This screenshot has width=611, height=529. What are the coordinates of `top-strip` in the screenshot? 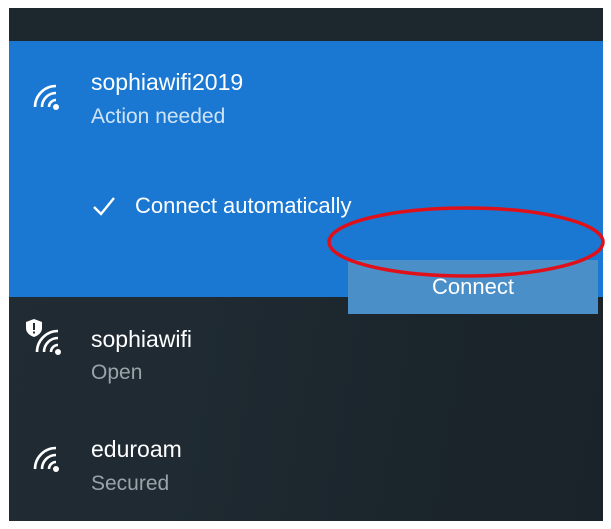 It's located at (306, 24).